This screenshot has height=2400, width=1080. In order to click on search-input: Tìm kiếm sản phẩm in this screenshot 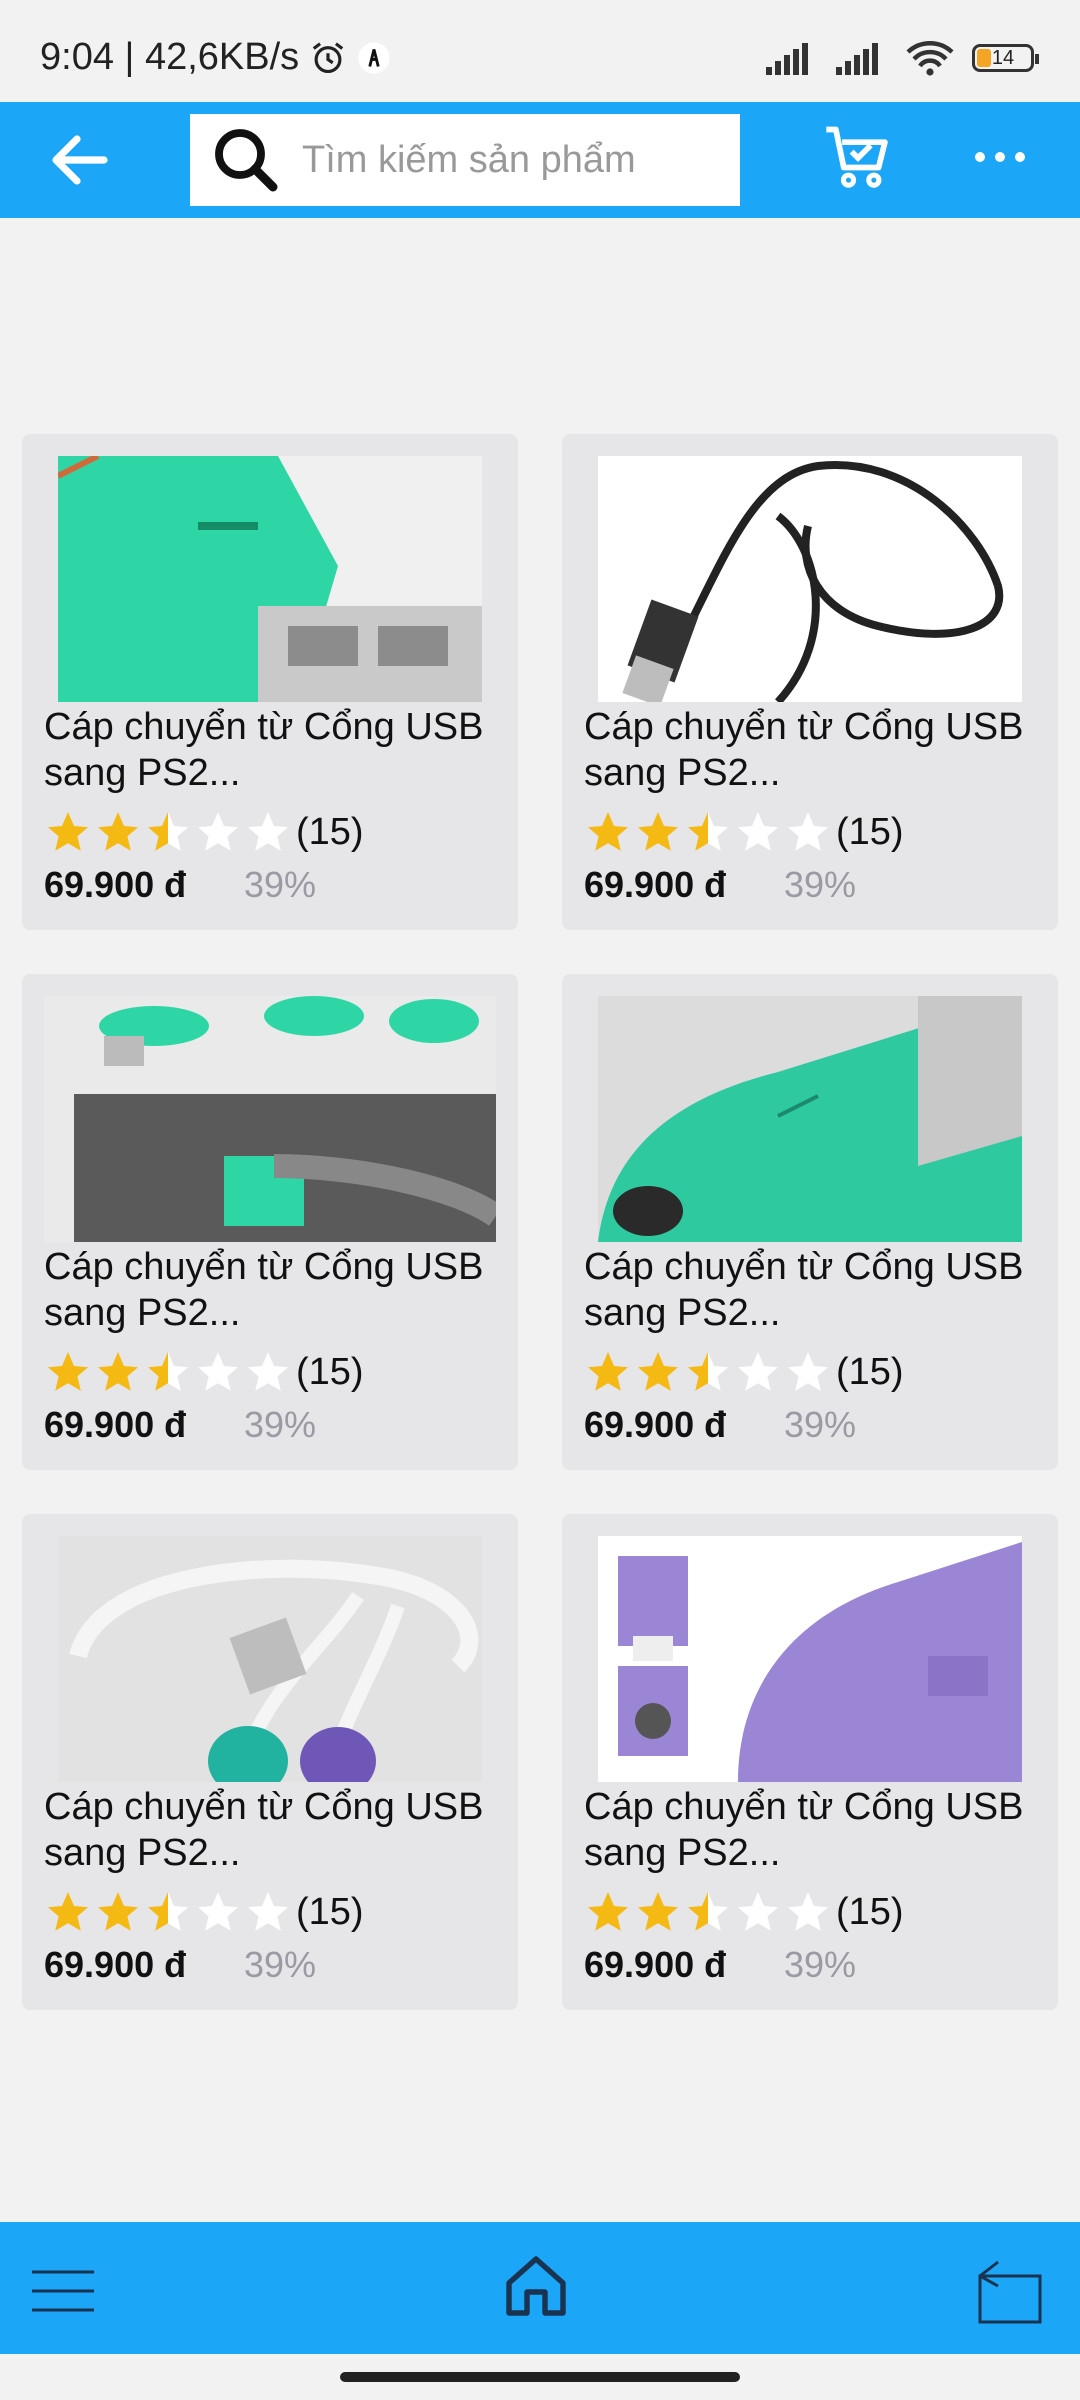, I will do `click(465, 160)`.